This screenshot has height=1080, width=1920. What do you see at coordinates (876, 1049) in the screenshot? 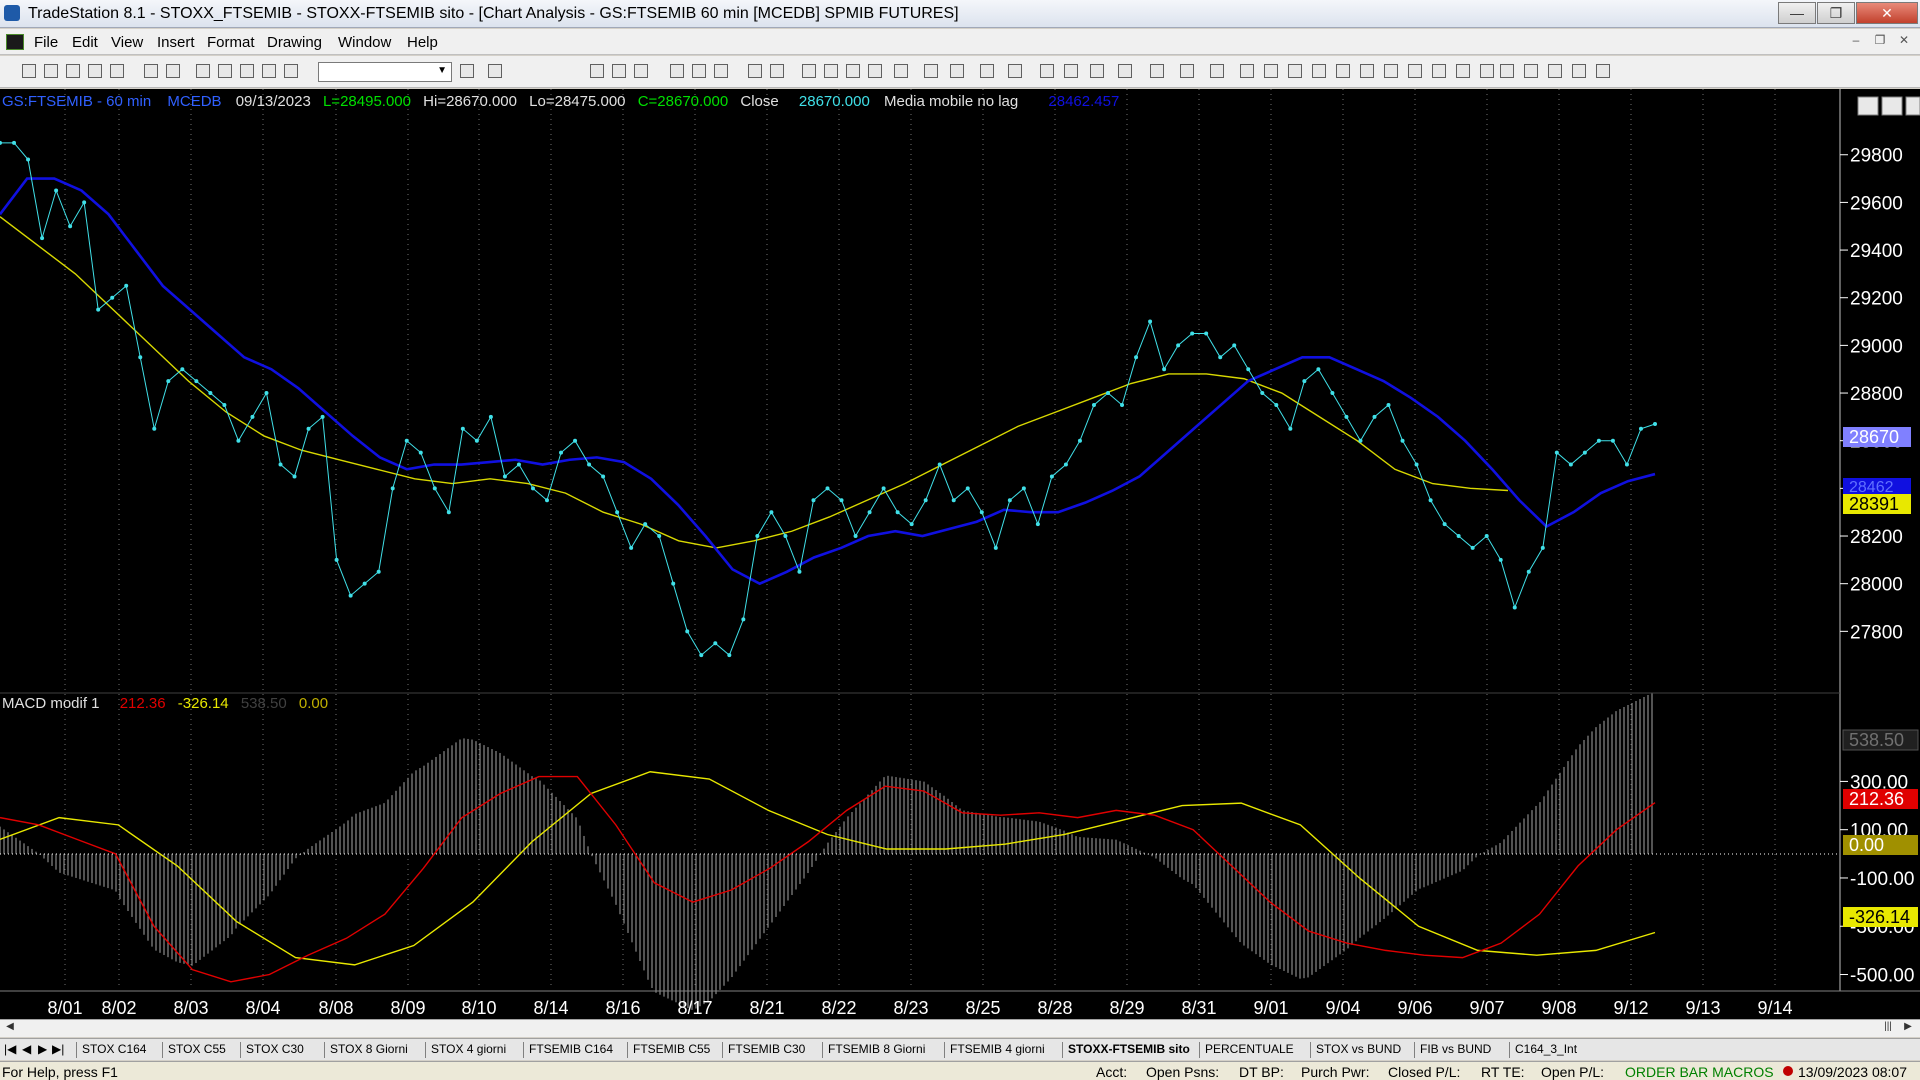
I see `workspace-tab: FTSEMIB 8 Giorni` at bounding box center [876, 1049].